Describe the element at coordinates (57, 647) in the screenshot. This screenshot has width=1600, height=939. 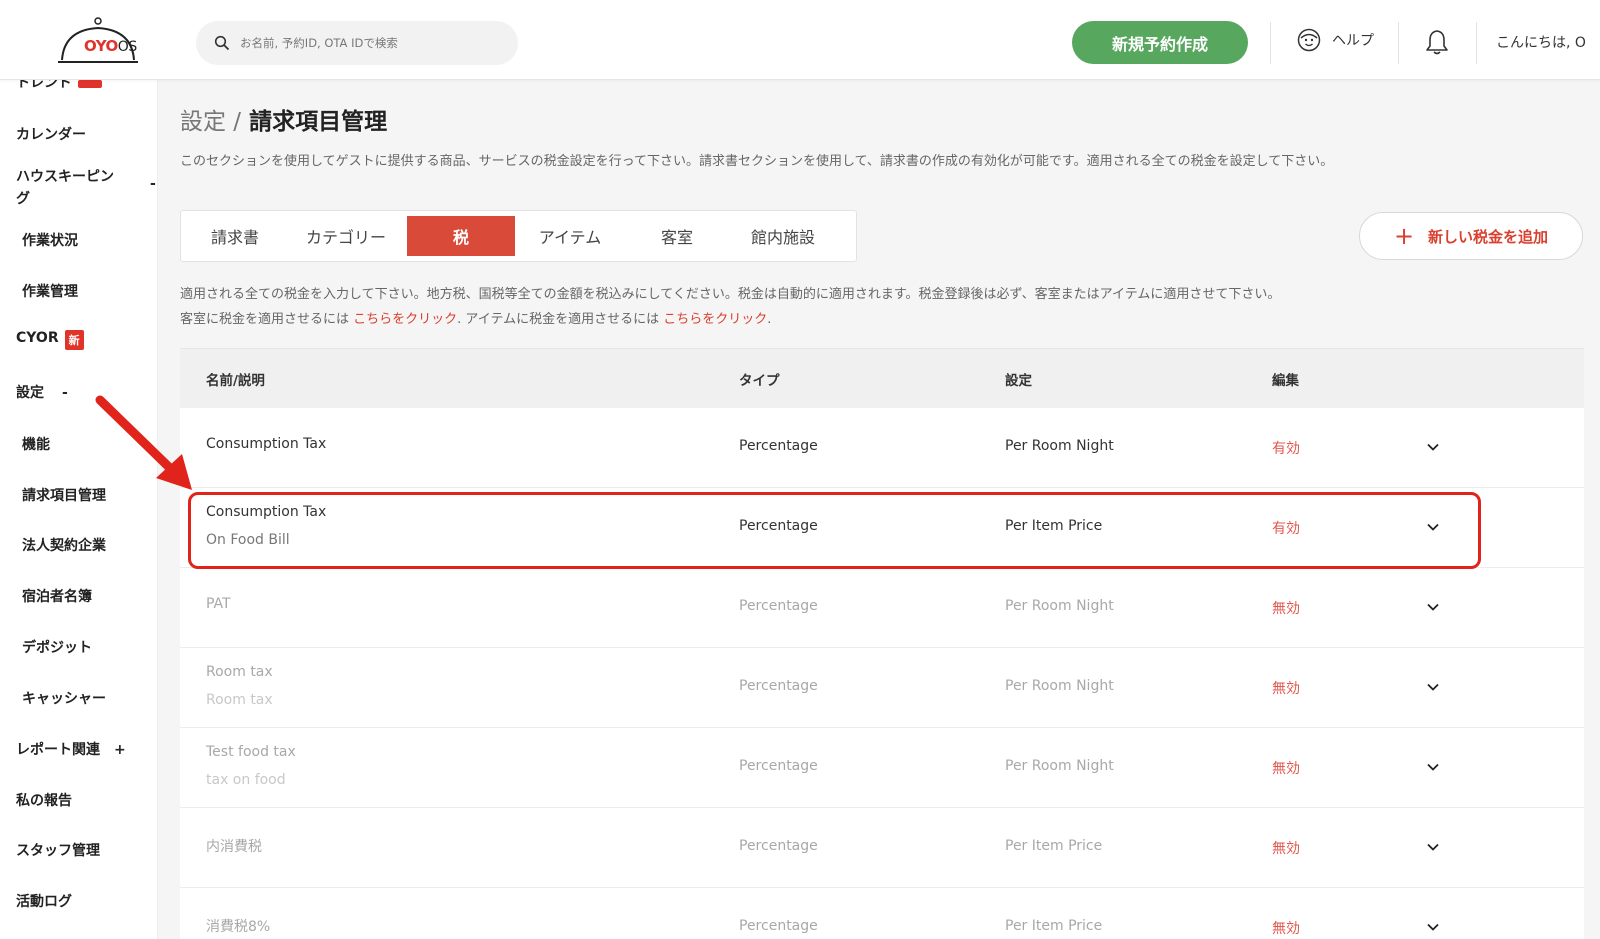
I see `sidebar-item-deposit: デポジット` at that location.